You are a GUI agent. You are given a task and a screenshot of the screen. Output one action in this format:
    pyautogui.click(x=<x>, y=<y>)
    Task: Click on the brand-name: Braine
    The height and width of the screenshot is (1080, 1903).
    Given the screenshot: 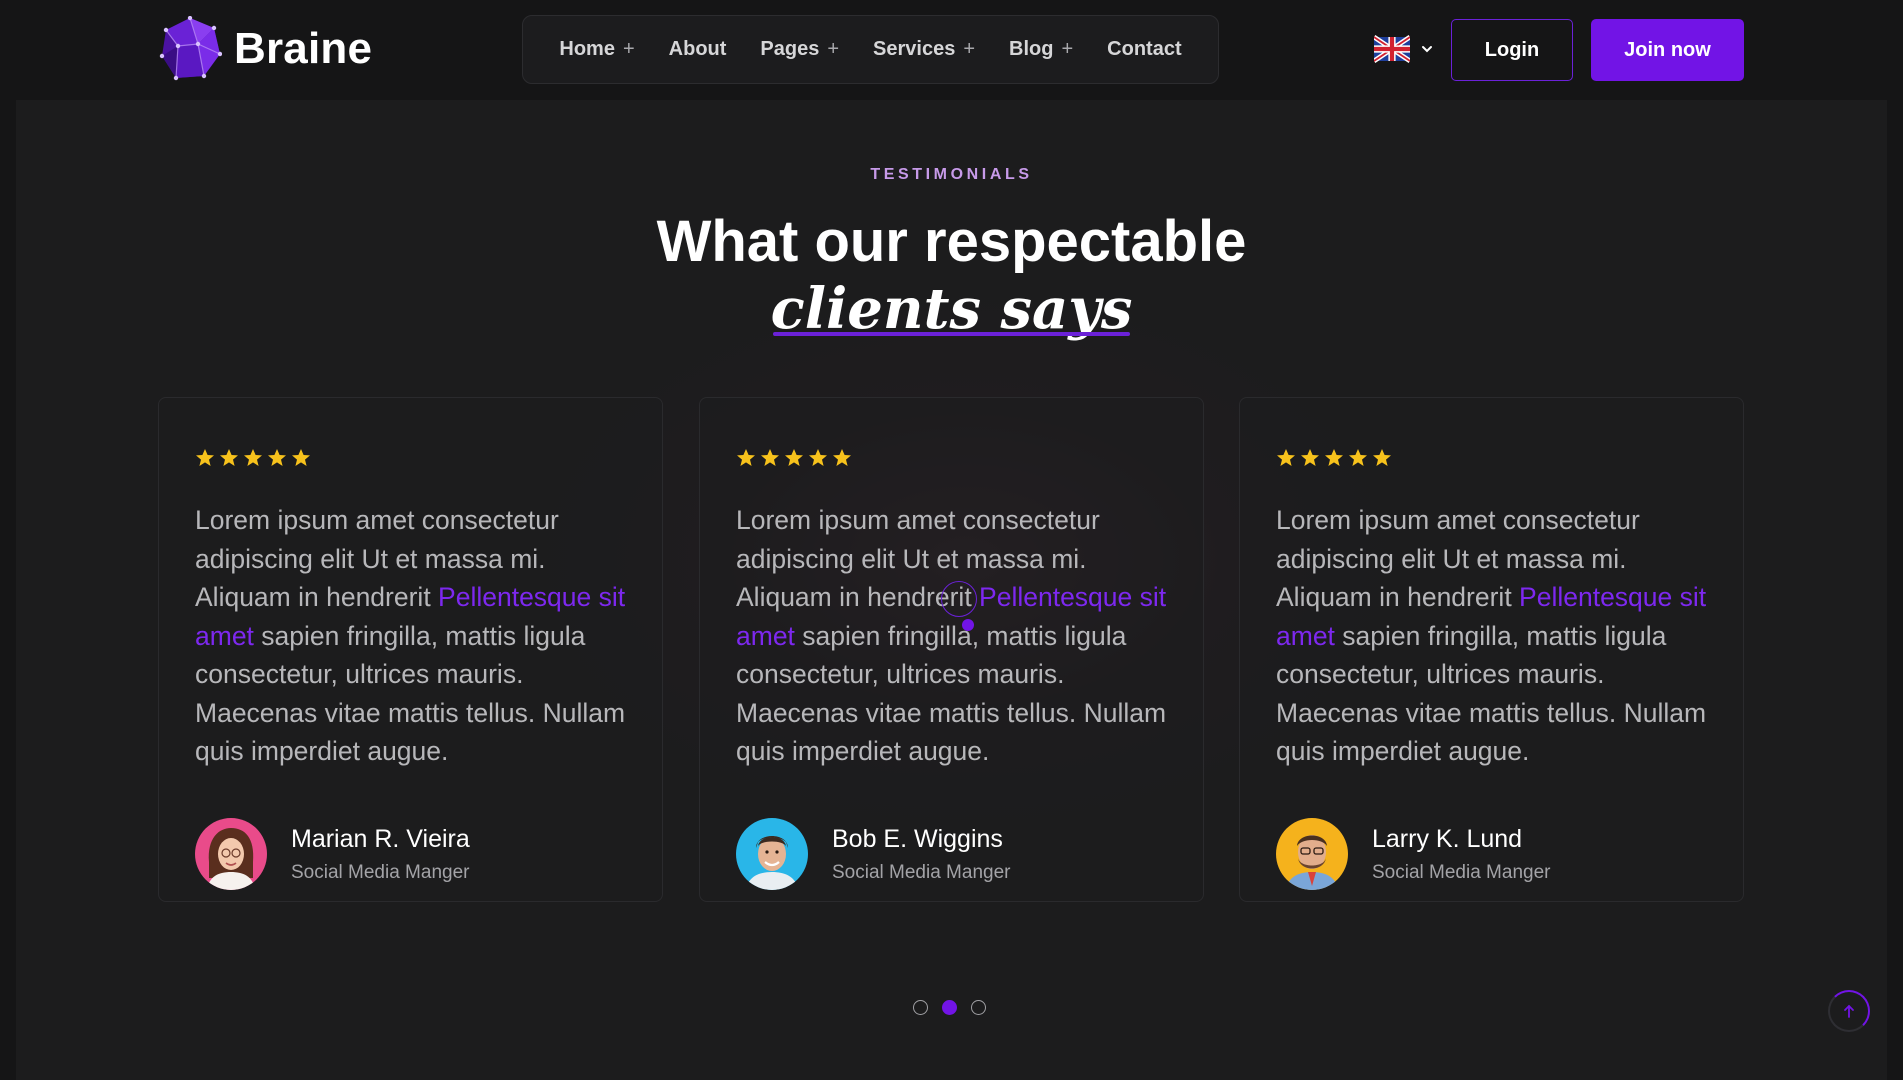 What is the action you would take?
    pyautogui.click(x=303, y=48)
    